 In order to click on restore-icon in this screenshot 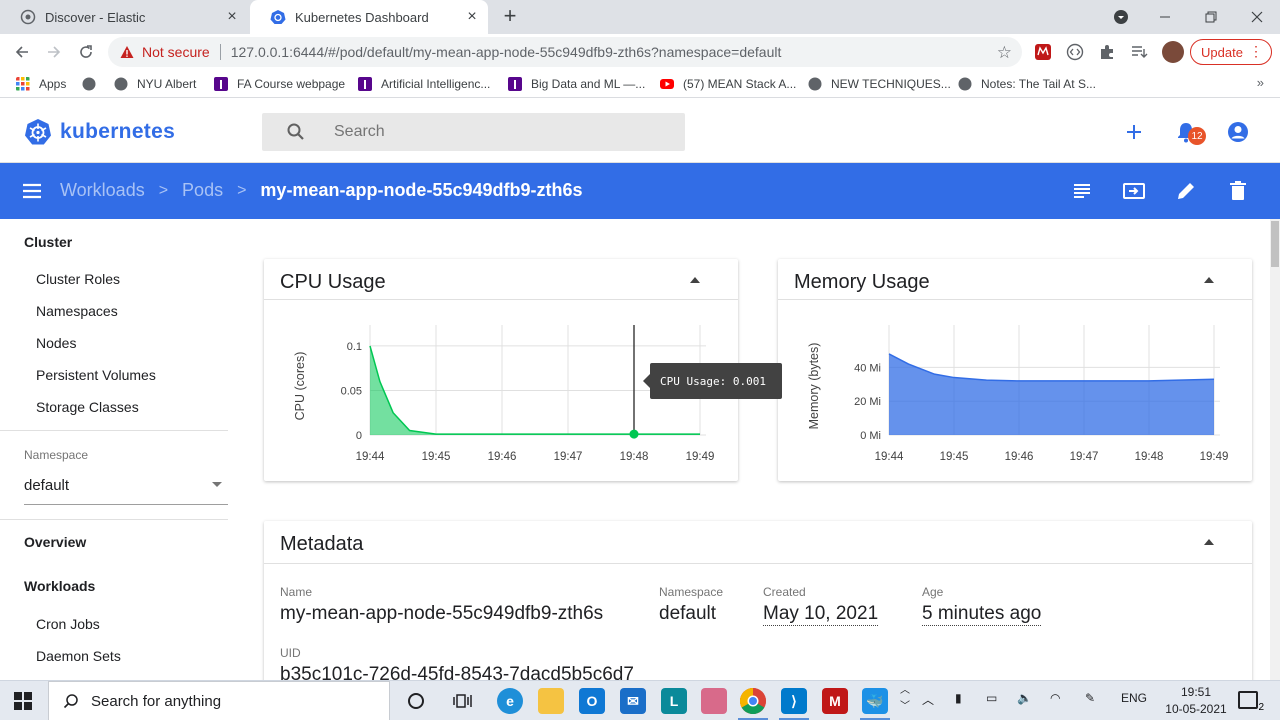, I will do `click(1211, 17)`.